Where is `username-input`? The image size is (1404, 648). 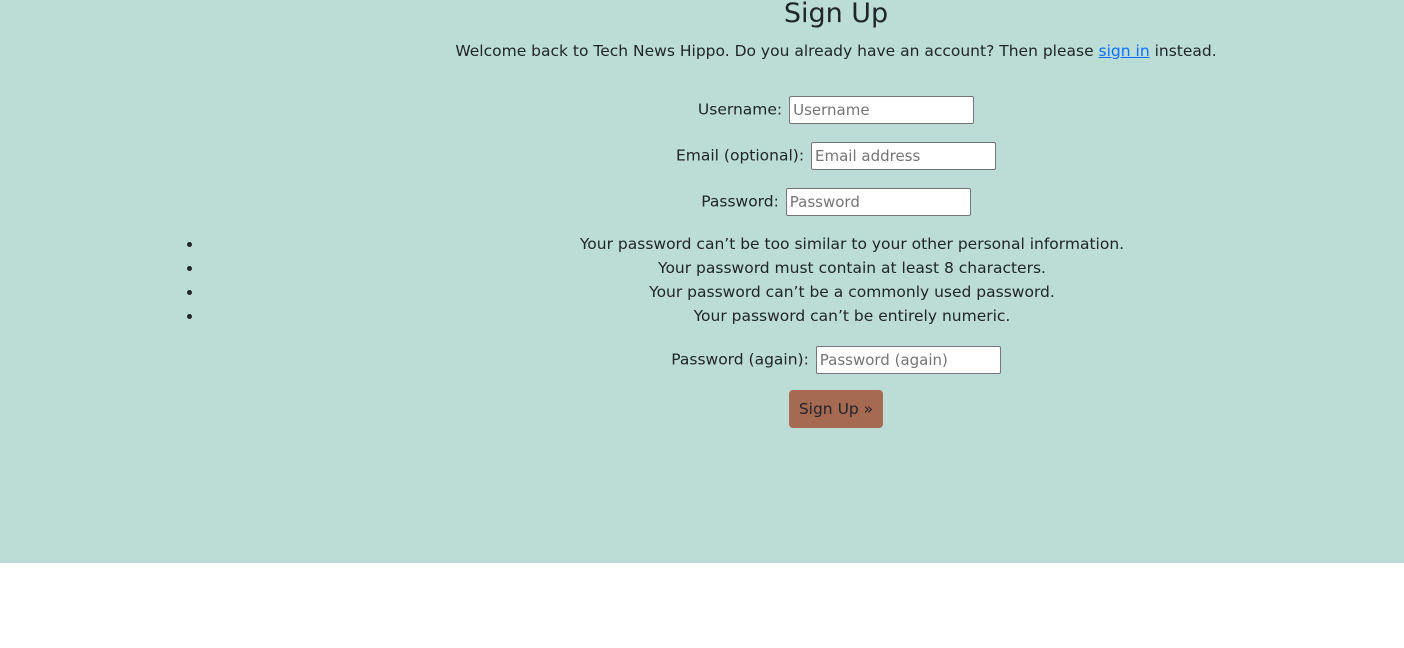 username-input is located at coordinates (882, 109).